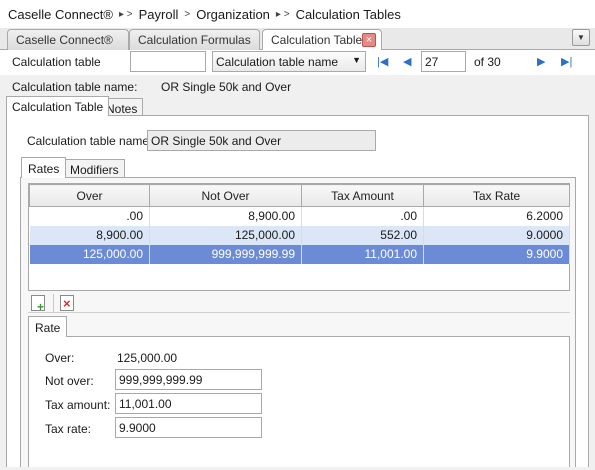  What do you see at coordinates (233, 14) in the screenshot?
I see `breadcrumb-organization: Organization` at bounding box center [233, 14].